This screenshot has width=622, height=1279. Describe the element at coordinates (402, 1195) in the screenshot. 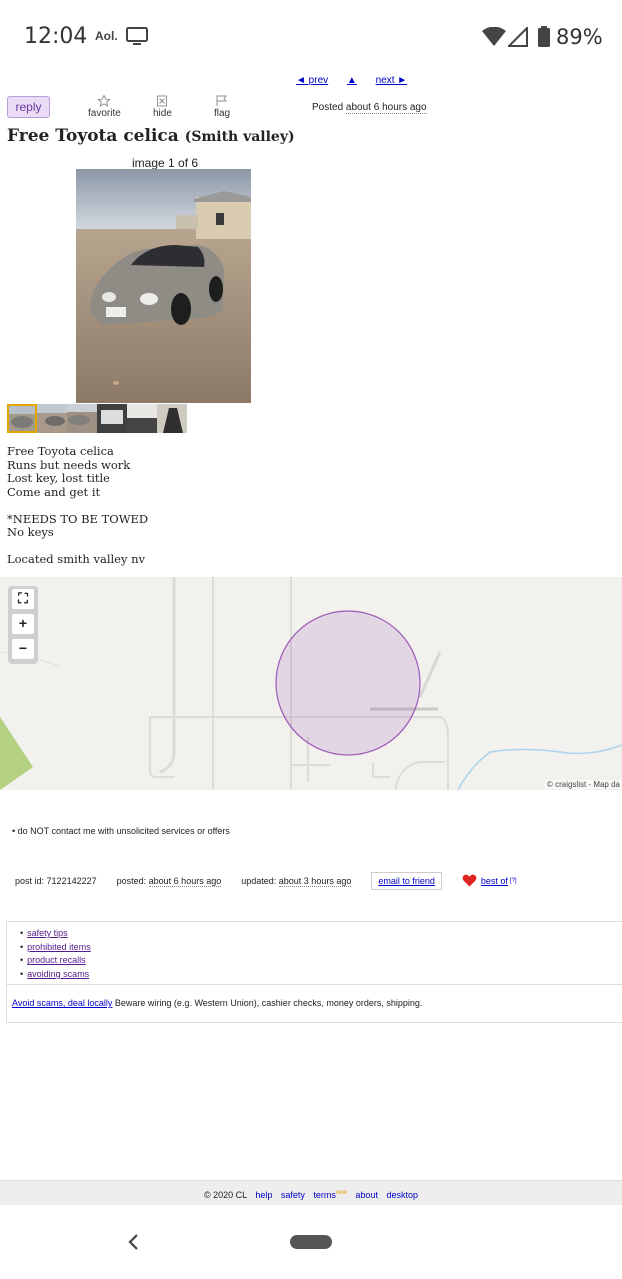

I see `footer-desktop-link: desktop` at that location.